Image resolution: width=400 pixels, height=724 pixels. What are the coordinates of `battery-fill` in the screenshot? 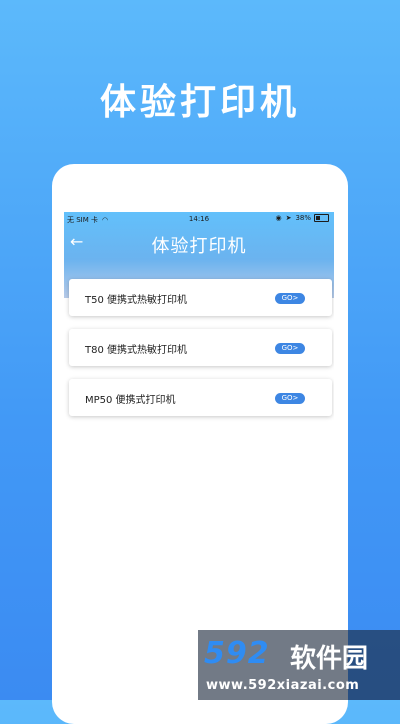 It's located at (318, 218).